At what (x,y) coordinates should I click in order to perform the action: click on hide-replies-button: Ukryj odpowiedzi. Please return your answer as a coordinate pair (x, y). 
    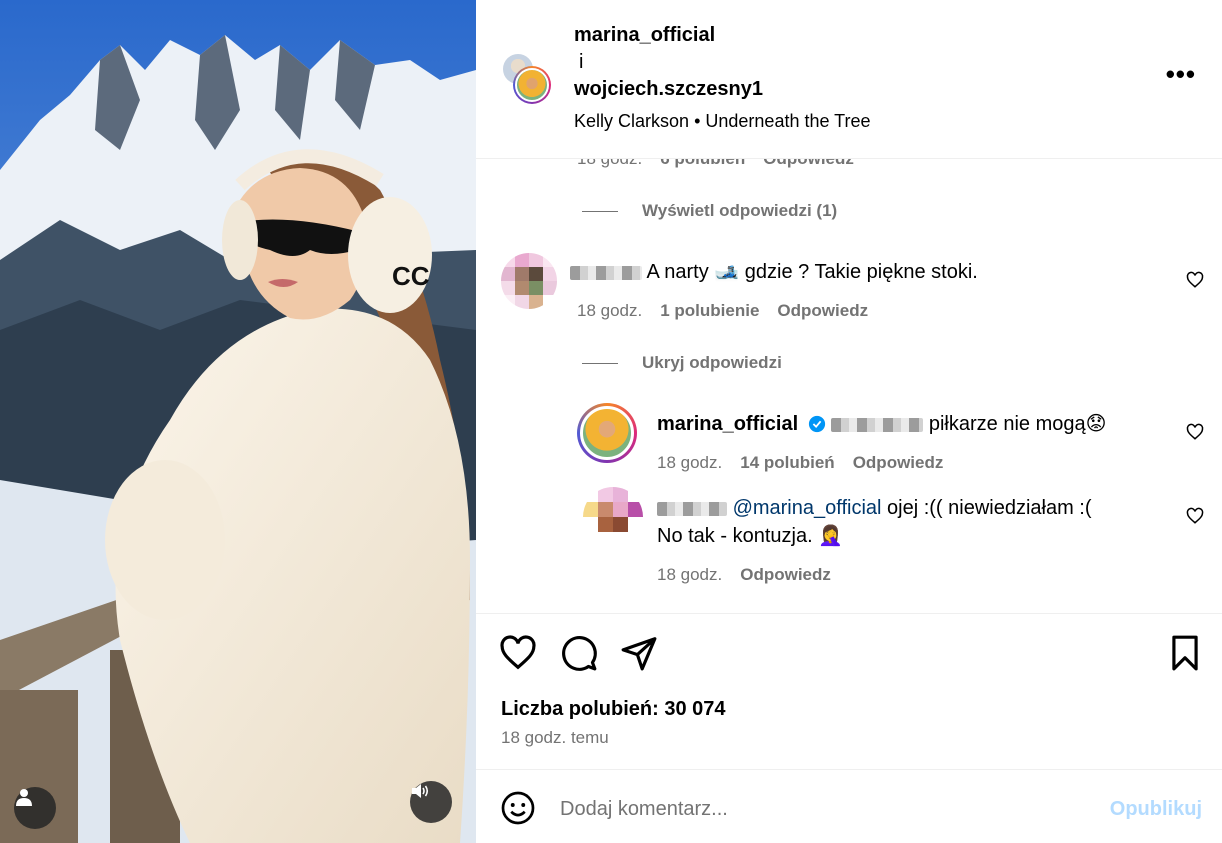
    Looking at the image, I should click on (682, 363).